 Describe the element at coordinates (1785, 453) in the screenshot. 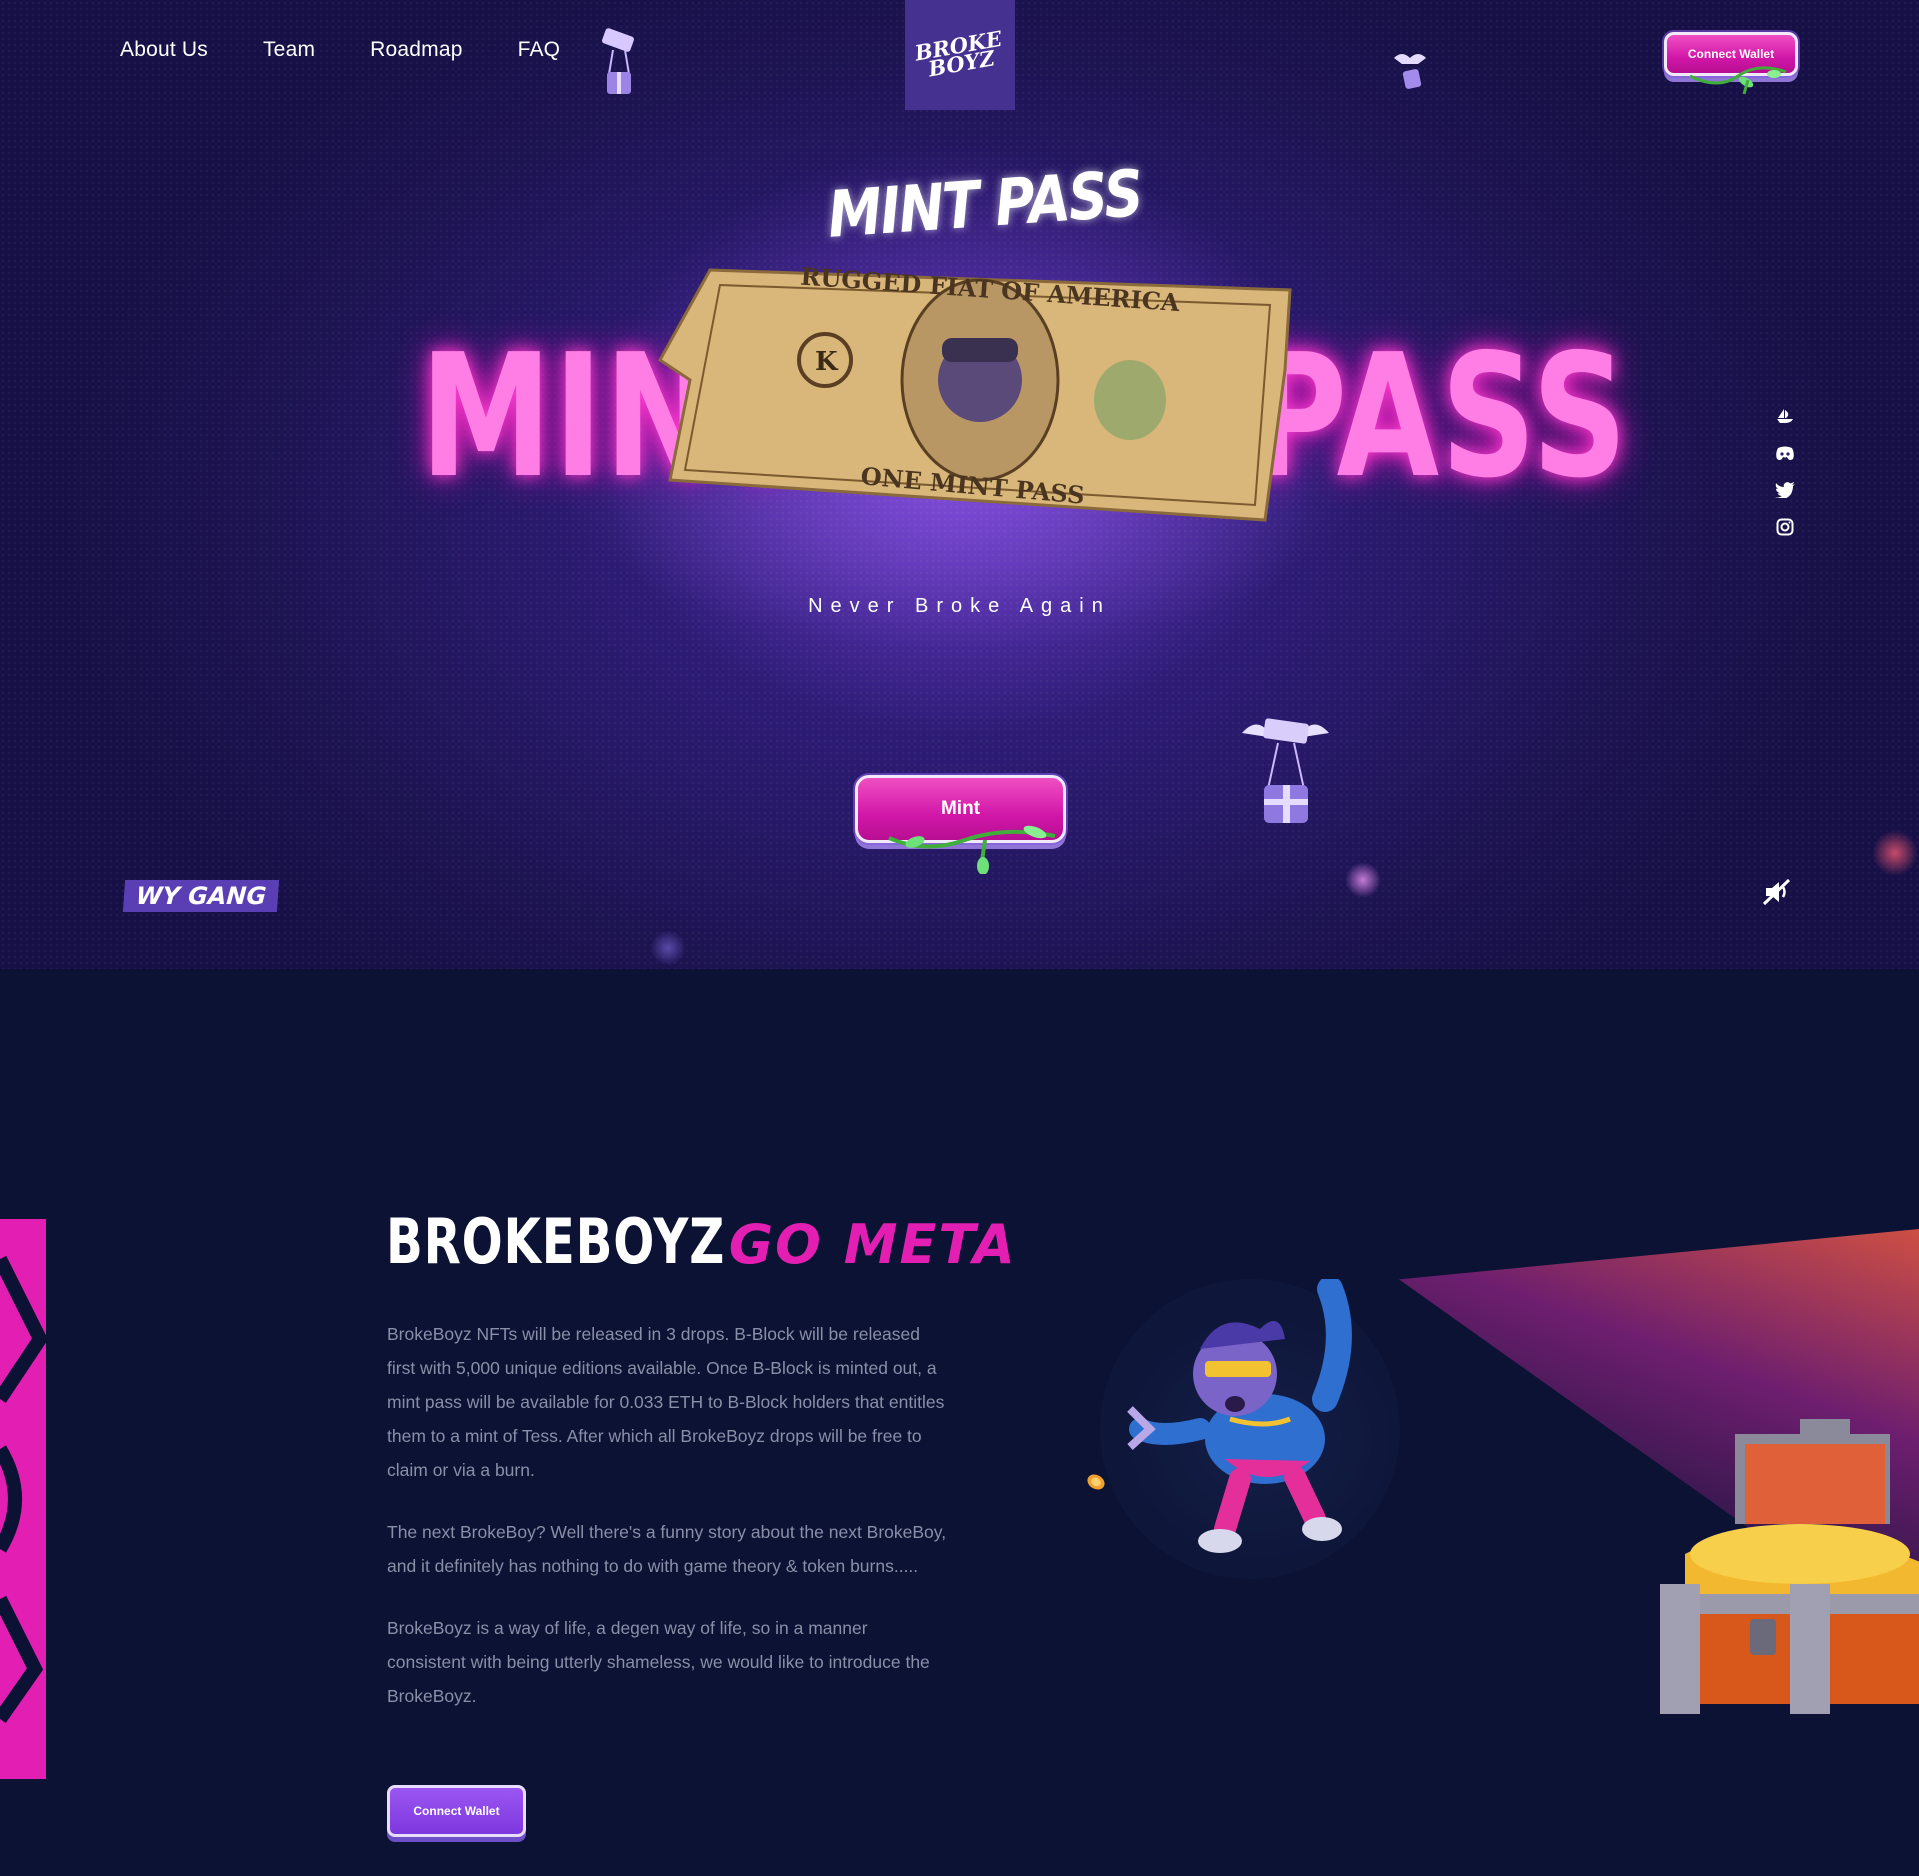

I see `discord-icon` at that location.